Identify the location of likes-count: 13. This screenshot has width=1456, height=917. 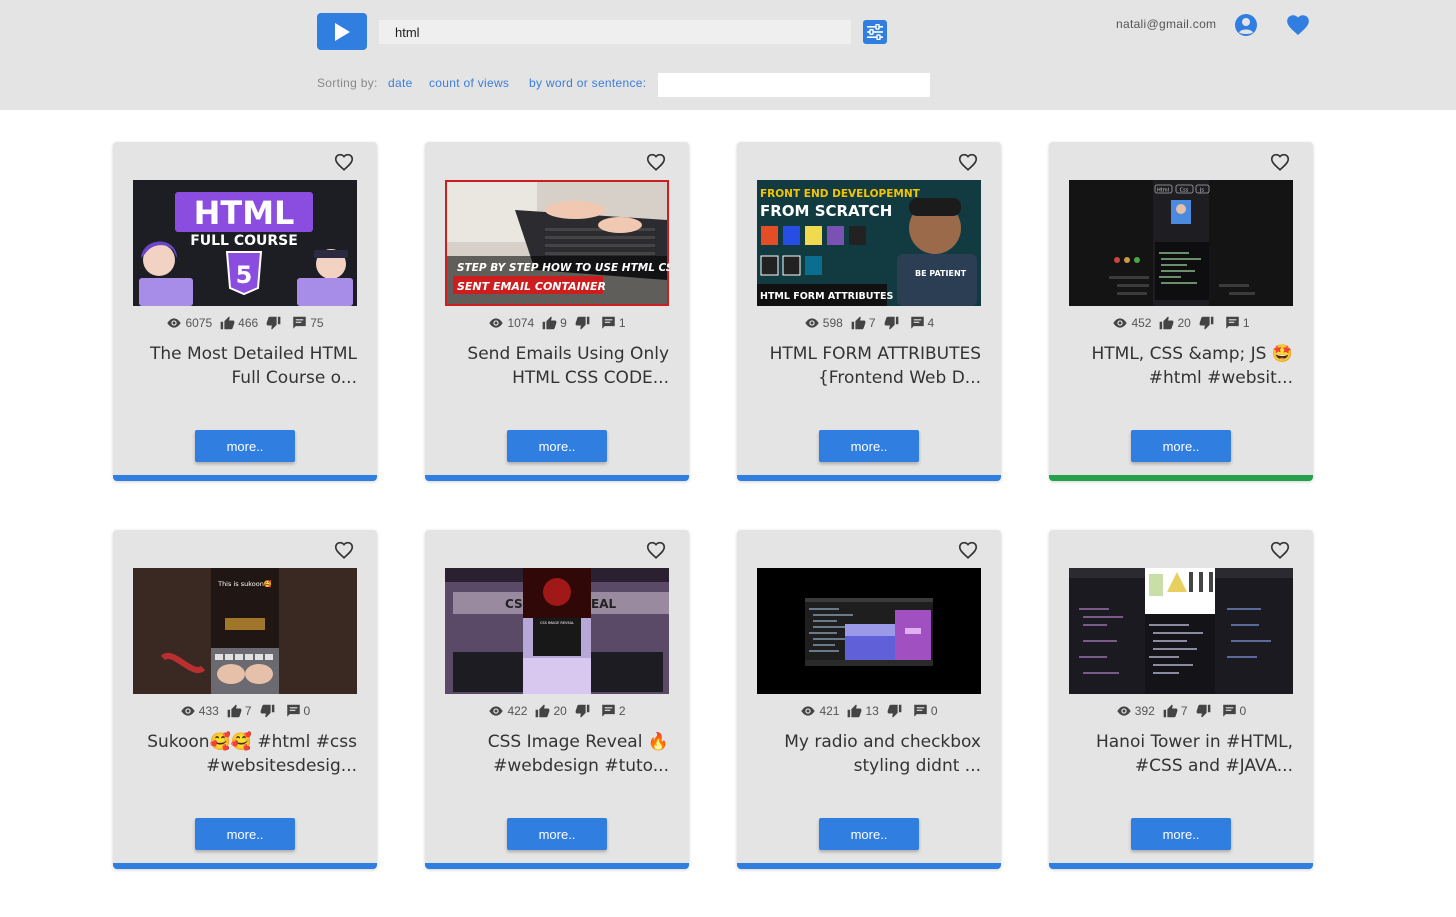
(872, 711).